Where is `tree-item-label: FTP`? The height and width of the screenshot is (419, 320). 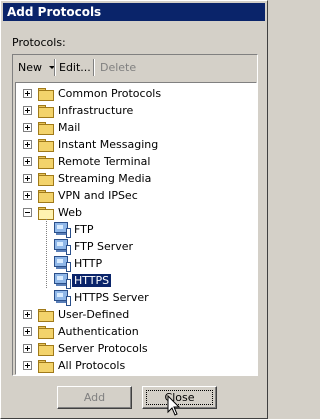 tree-item-label: FTP is located at coordinates (84, 229).